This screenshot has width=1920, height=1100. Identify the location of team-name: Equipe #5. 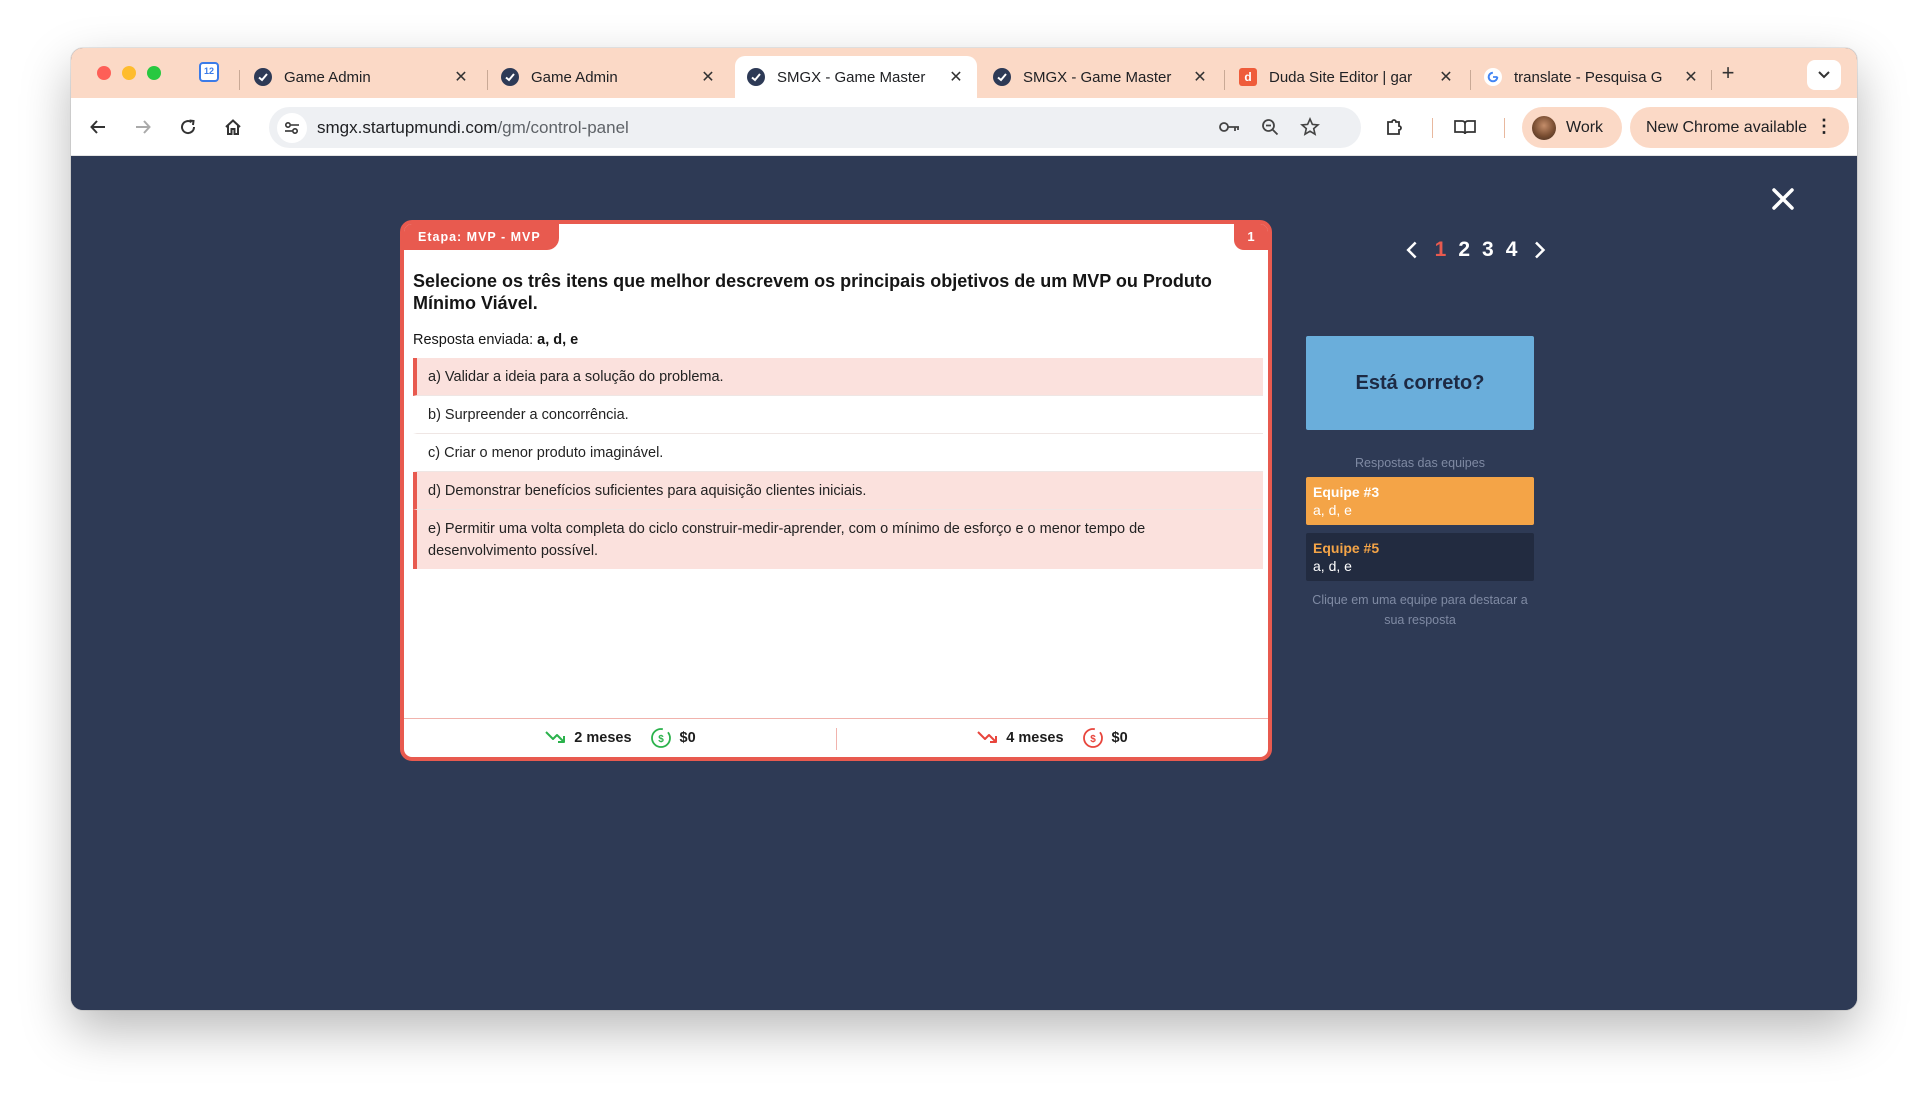
(1346, 548).